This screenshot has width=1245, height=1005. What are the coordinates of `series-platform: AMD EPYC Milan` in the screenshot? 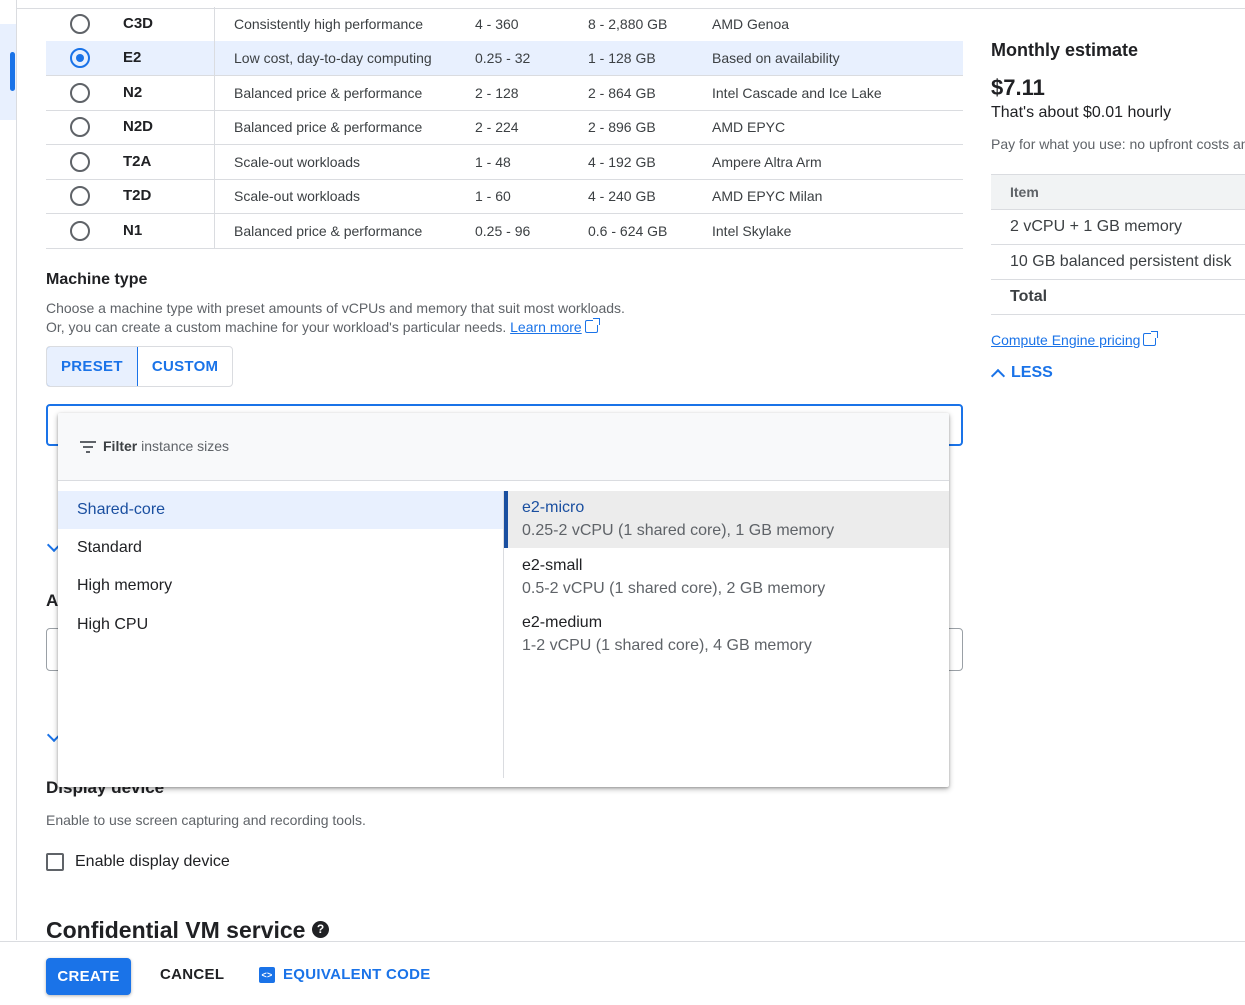 It's located at (767, 196).